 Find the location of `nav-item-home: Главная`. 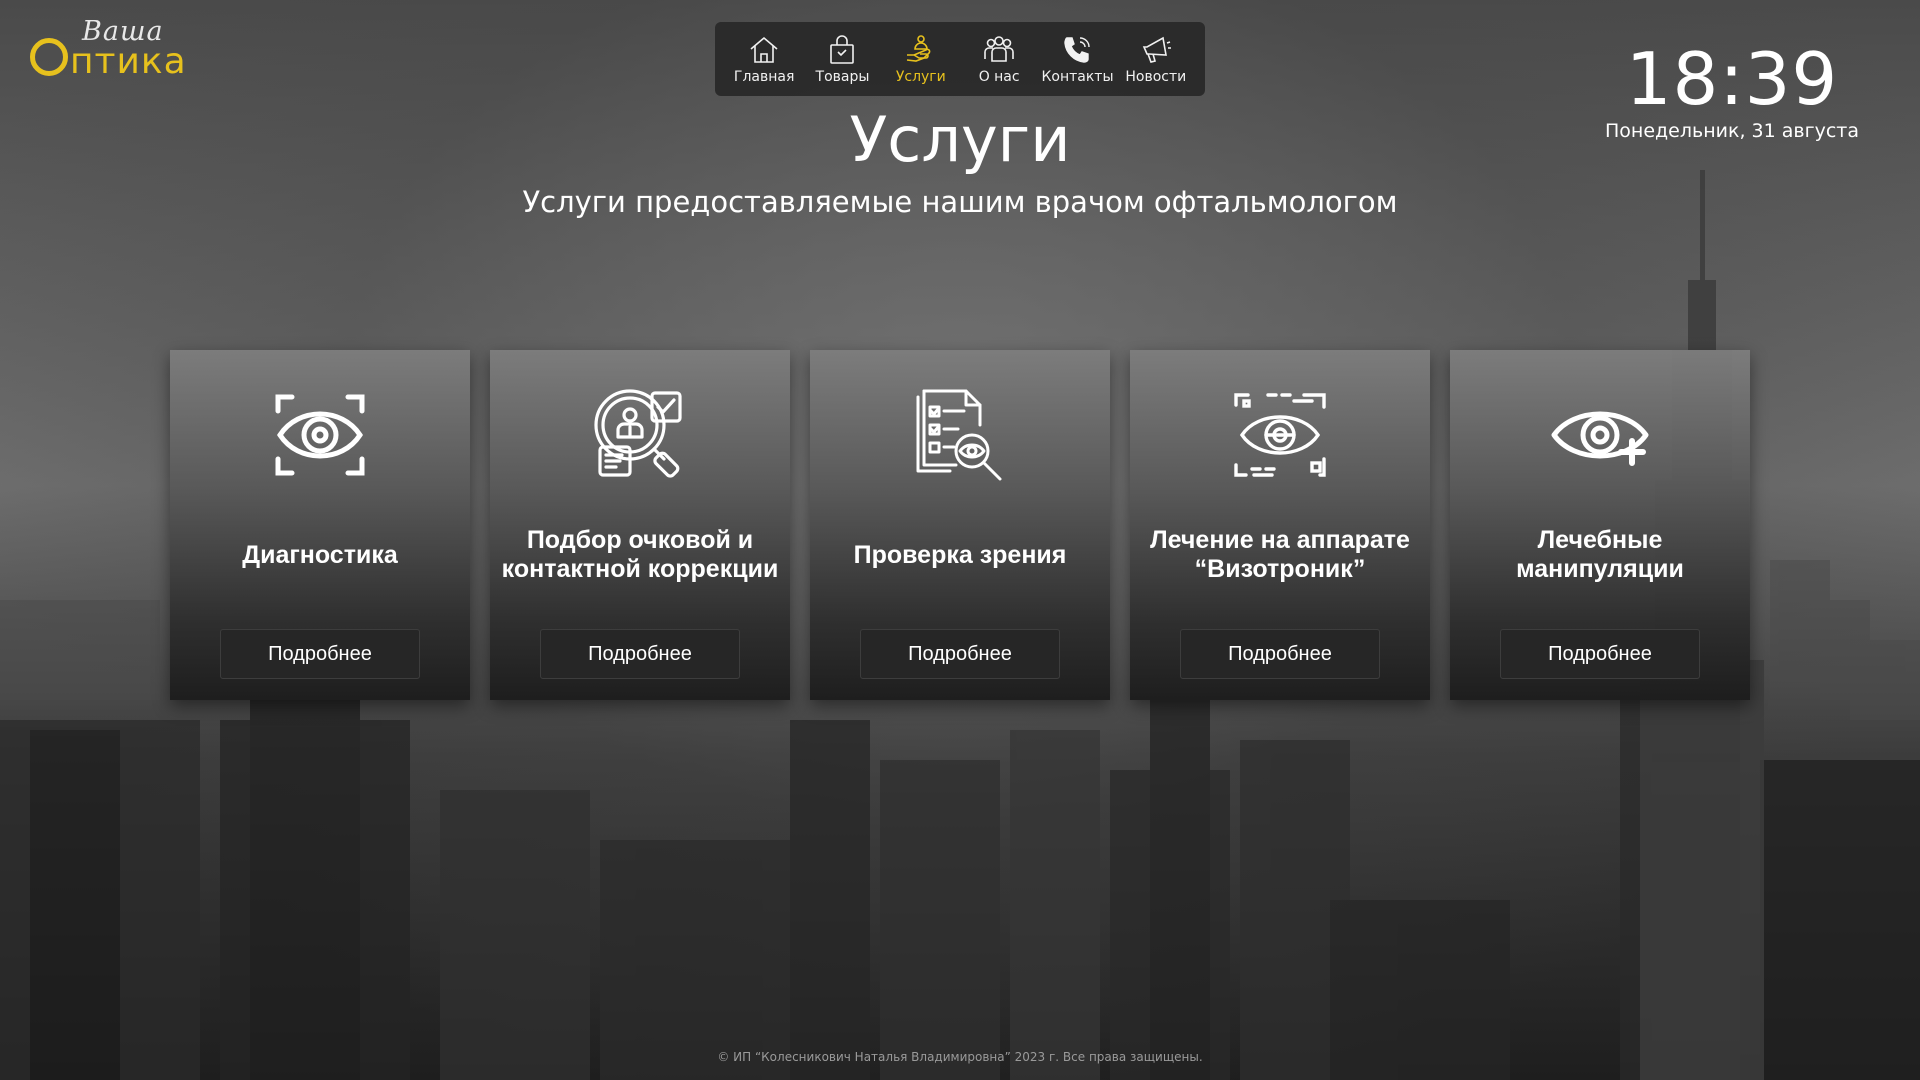

nav-item-home: Главная is located at coordinates (764, 59).